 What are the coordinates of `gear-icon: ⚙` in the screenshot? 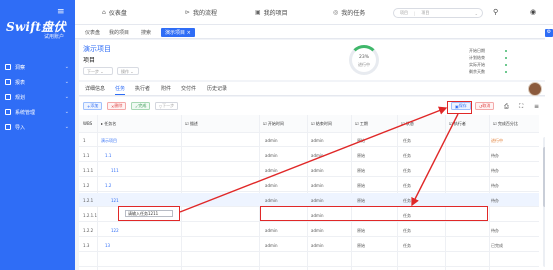 It's located at (549, 33).